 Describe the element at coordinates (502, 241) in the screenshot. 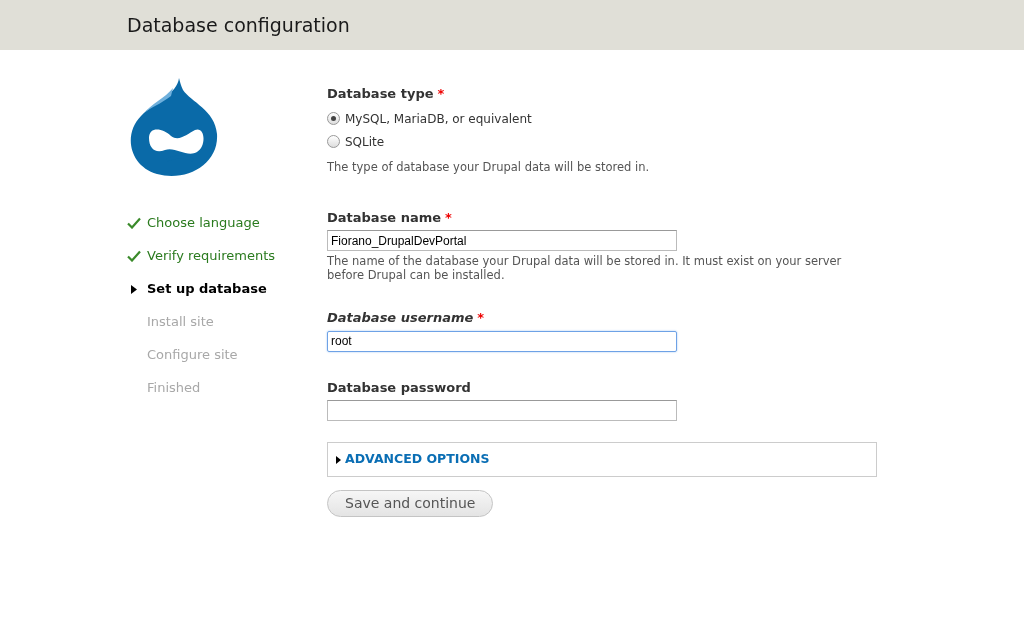

I see `text-input: Fiorano_DrupalDevPortal` at that location.